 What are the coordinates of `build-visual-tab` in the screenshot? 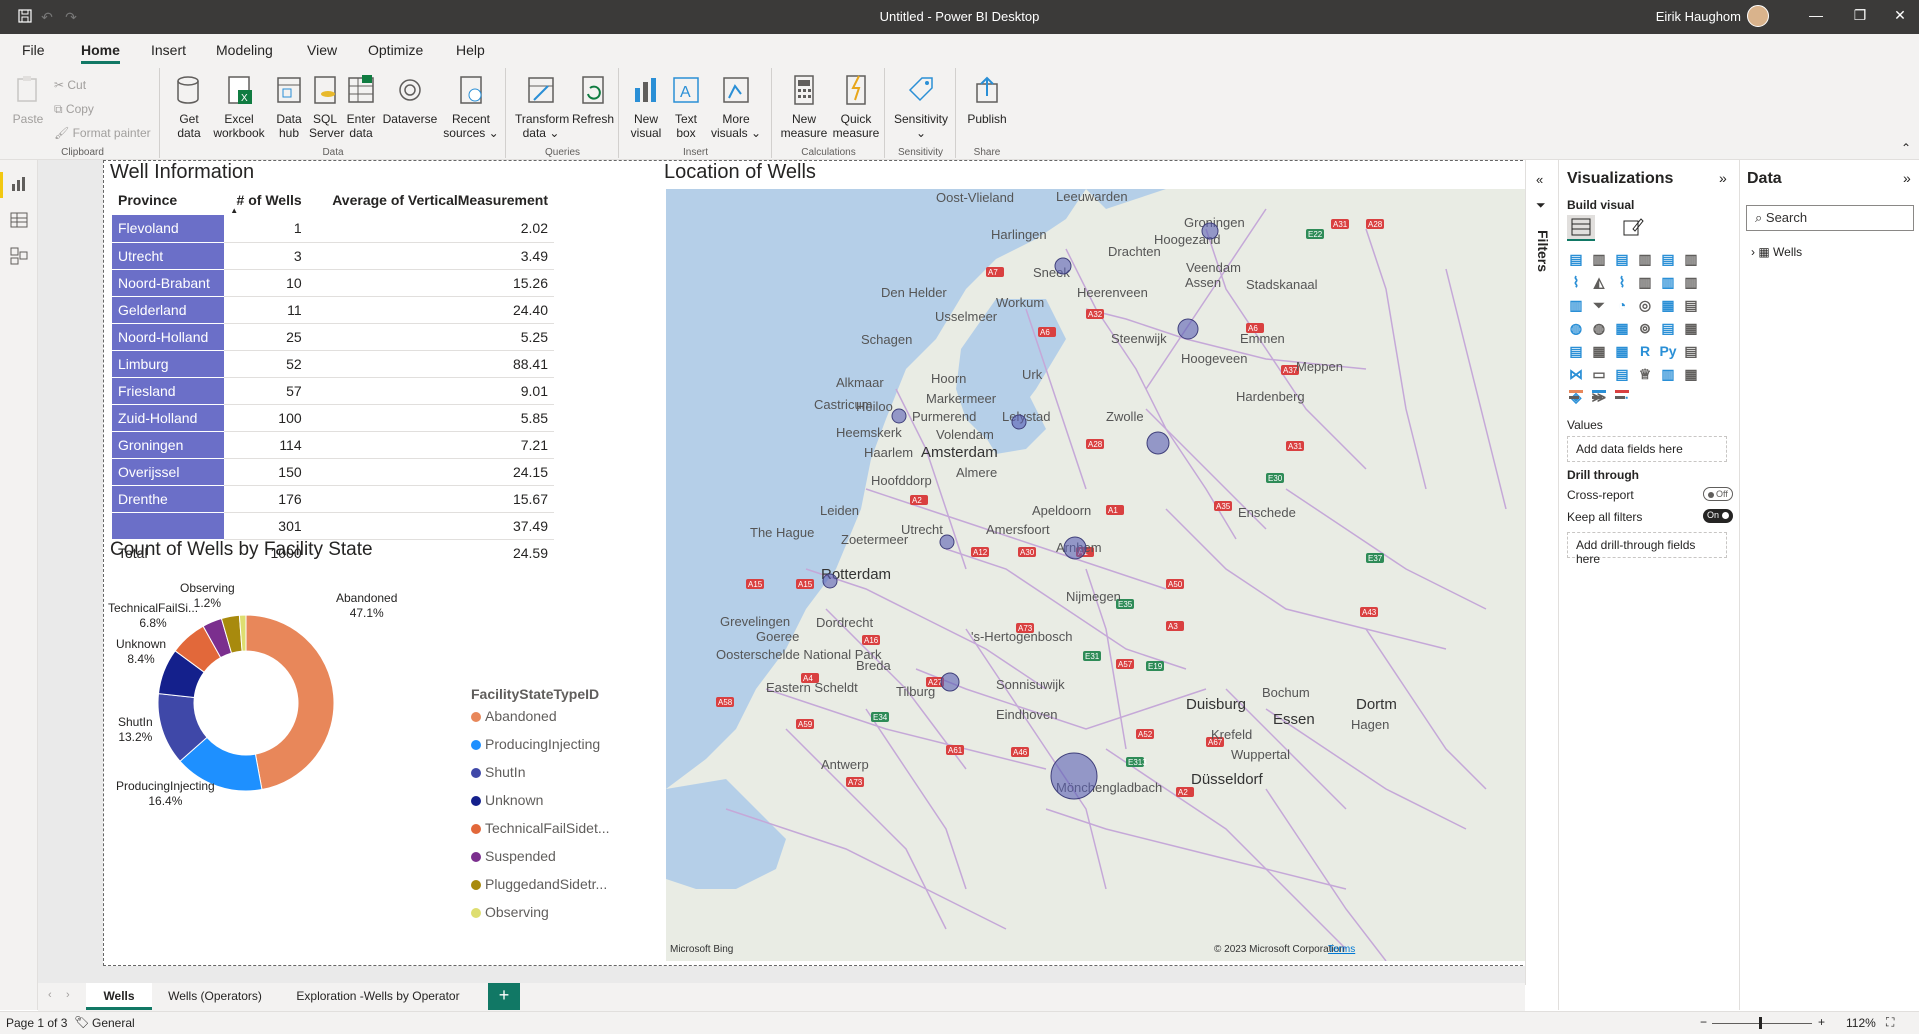 It's located at (1581, 228).